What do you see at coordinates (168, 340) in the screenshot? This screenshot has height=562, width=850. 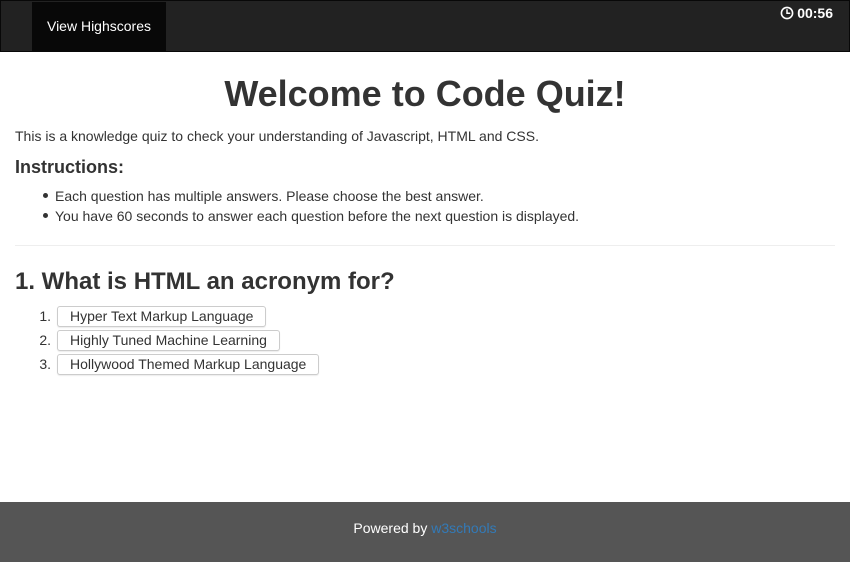 I see `answer-button-2: Highly Tuned Machine Learning` at bounding box center [168, 340].